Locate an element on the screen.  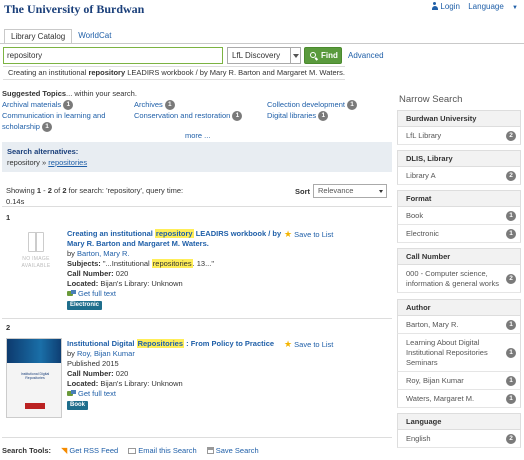
save-search-label: Save Search is located at coordinates (237, 450).